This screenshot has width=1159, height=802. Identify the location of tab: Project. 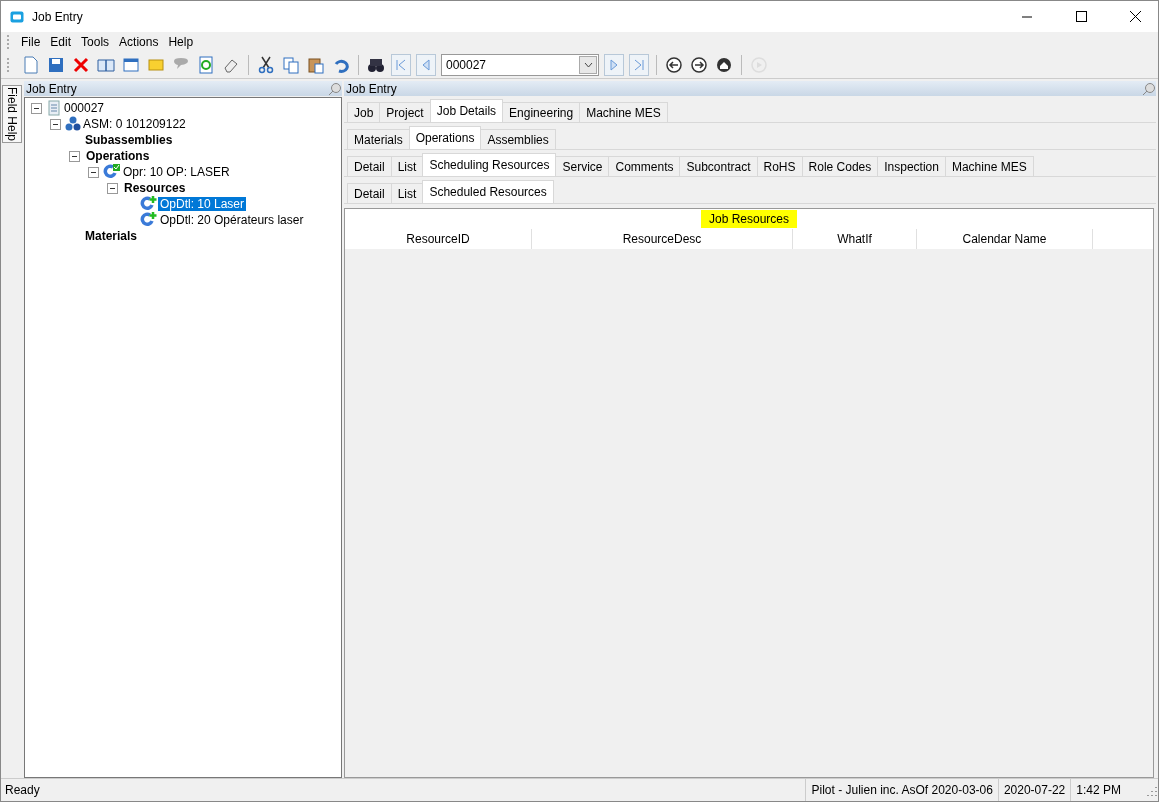
(405, 112).